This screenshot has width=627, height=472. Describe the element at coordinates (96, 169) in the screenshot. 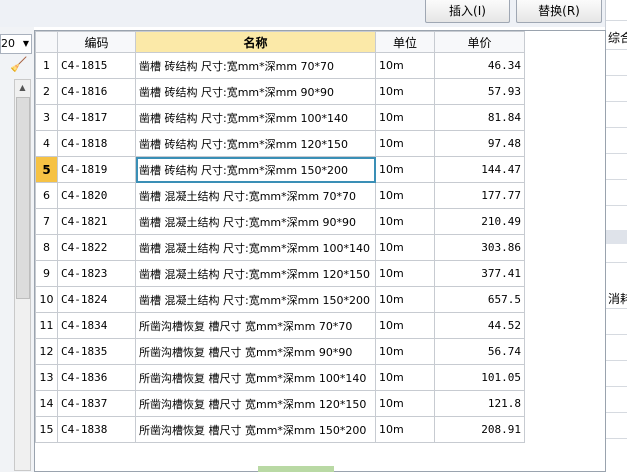

I see `row-code: C4-1819` at that location.